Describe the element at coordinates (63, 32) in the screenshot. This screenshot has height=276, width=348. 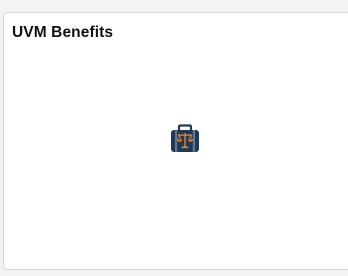
I see `tile-title: UVM Benefits` at that location.